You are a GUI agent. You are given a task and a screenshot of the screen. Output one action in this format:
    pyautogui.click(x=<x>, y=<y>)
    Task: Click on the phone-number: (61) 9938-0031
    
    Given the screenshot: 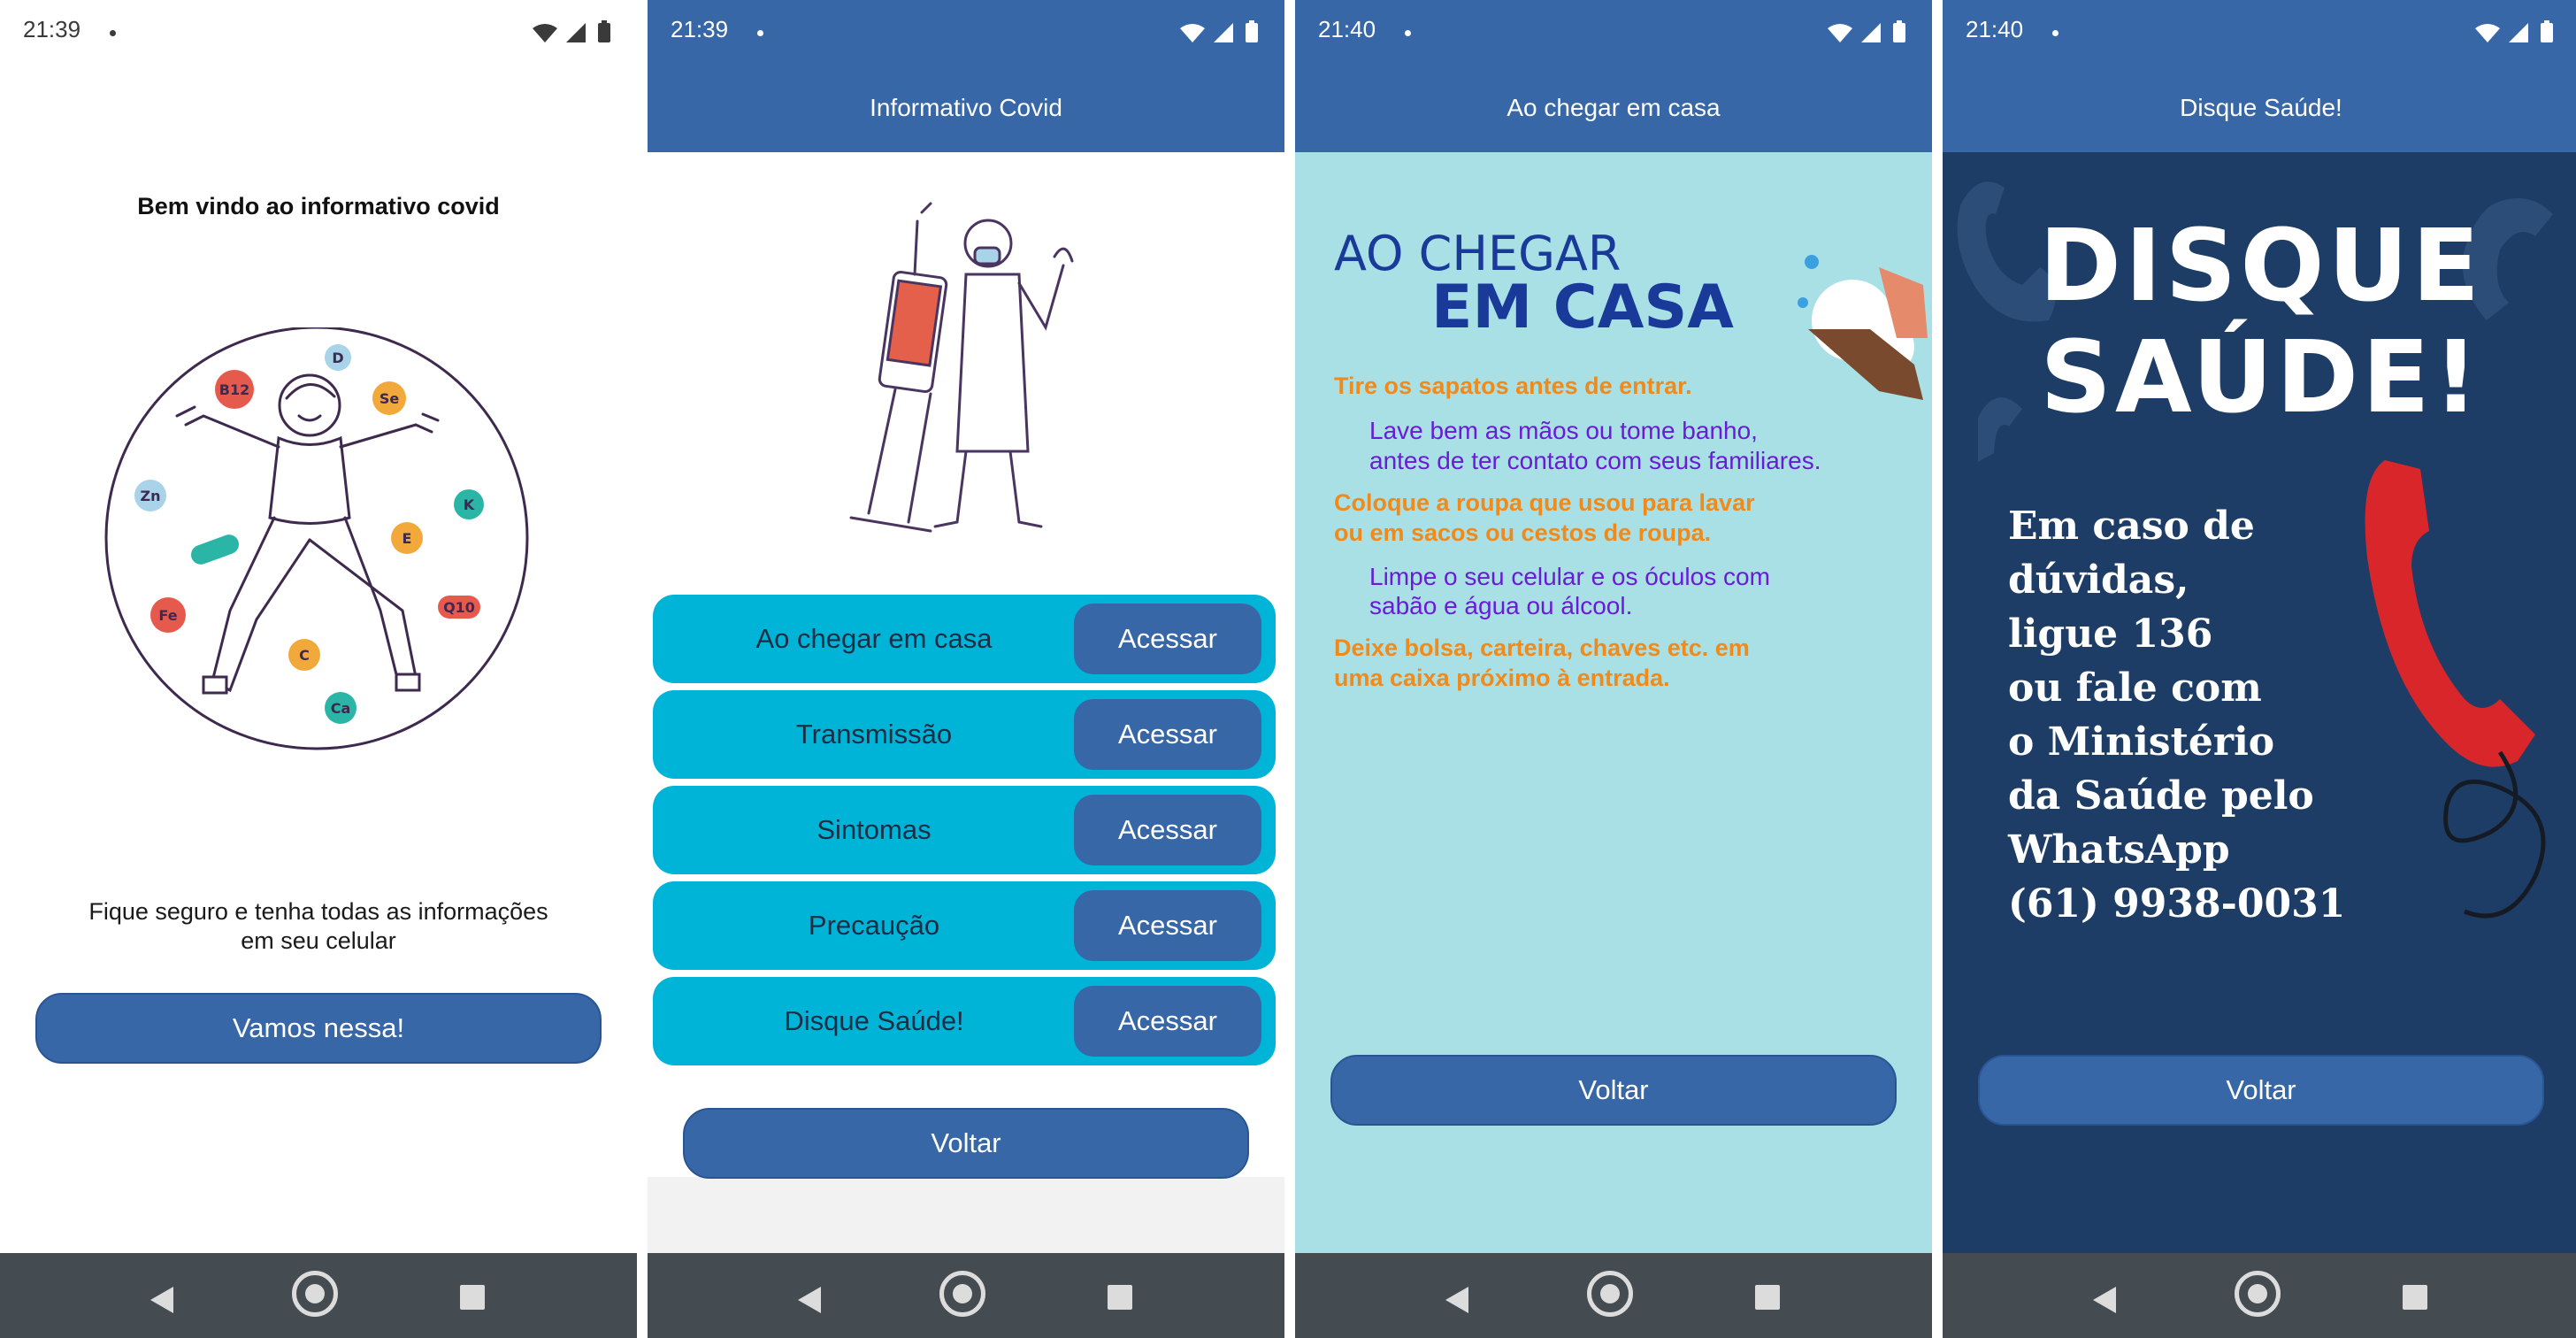 What is the action you would take?
    pyautogui.click(x=2177, y=904)
    